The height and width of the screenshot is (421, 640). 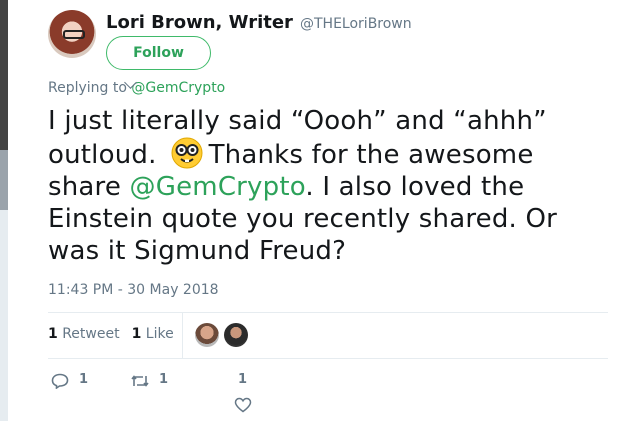 What do you see at coordinates (178, 88) in the screenshot?
I see `replying-mention-link: @GemCrypto` at bounding box center [178, 88].